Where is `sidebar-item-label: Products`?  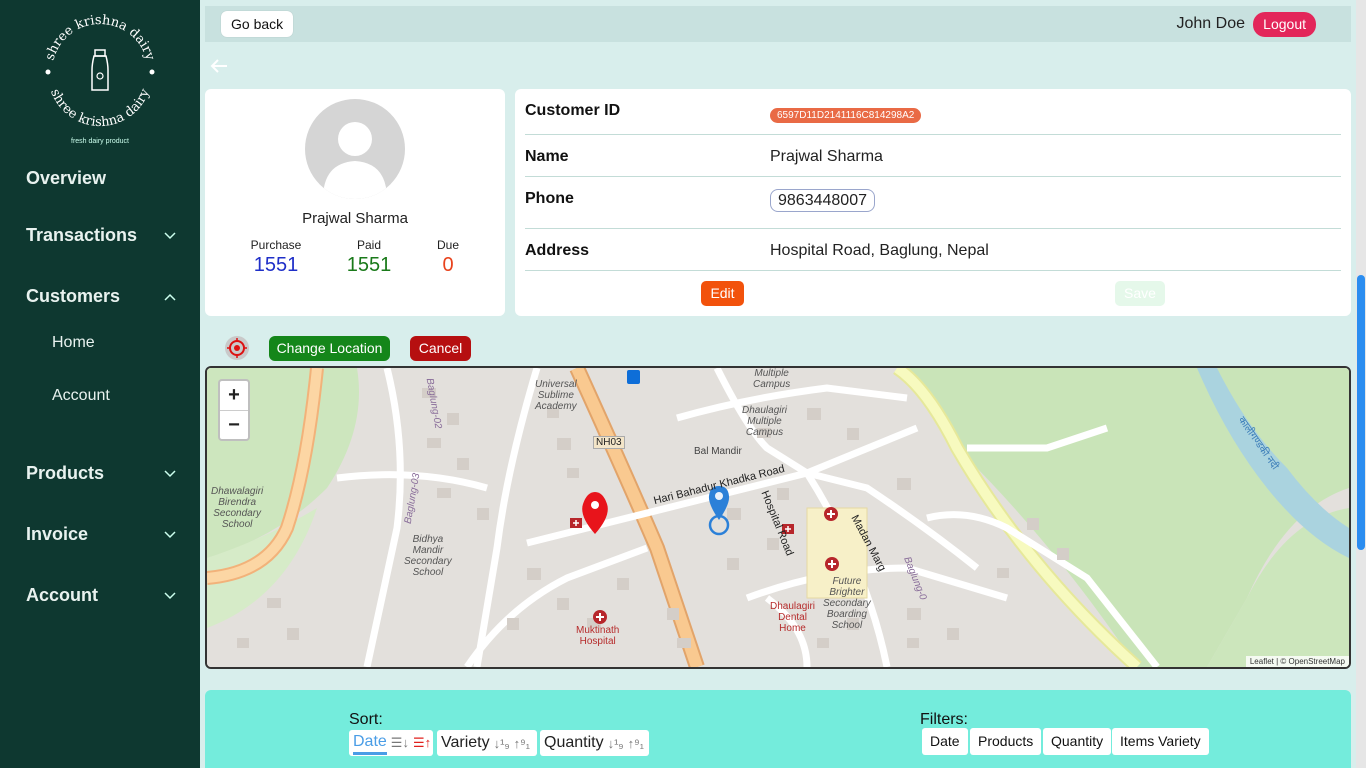 sidebar-item-label: Products is located at coordinates (65, 473).